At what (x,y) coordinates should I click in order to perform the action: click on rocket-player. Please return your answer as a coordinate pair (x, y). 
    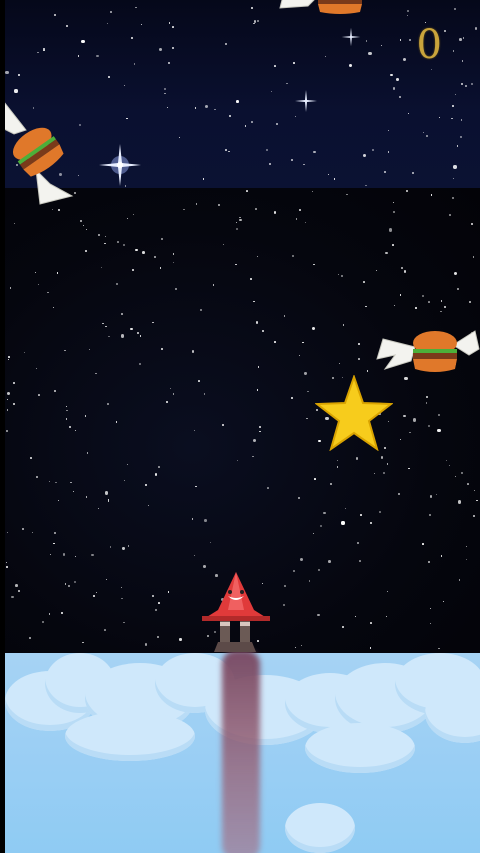
    Looking at the image, I should click on (236, 614).